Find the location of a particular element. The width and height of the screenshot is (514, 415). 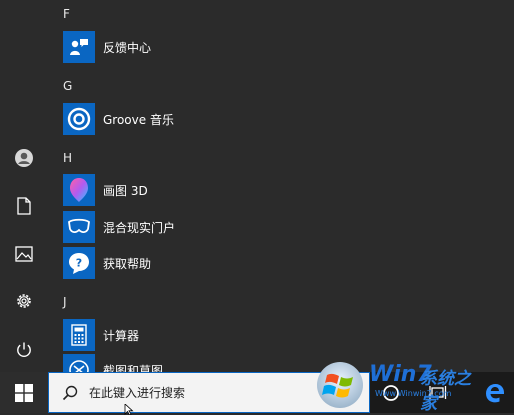

paint-3d-icon is located at coordinates (79, 190).